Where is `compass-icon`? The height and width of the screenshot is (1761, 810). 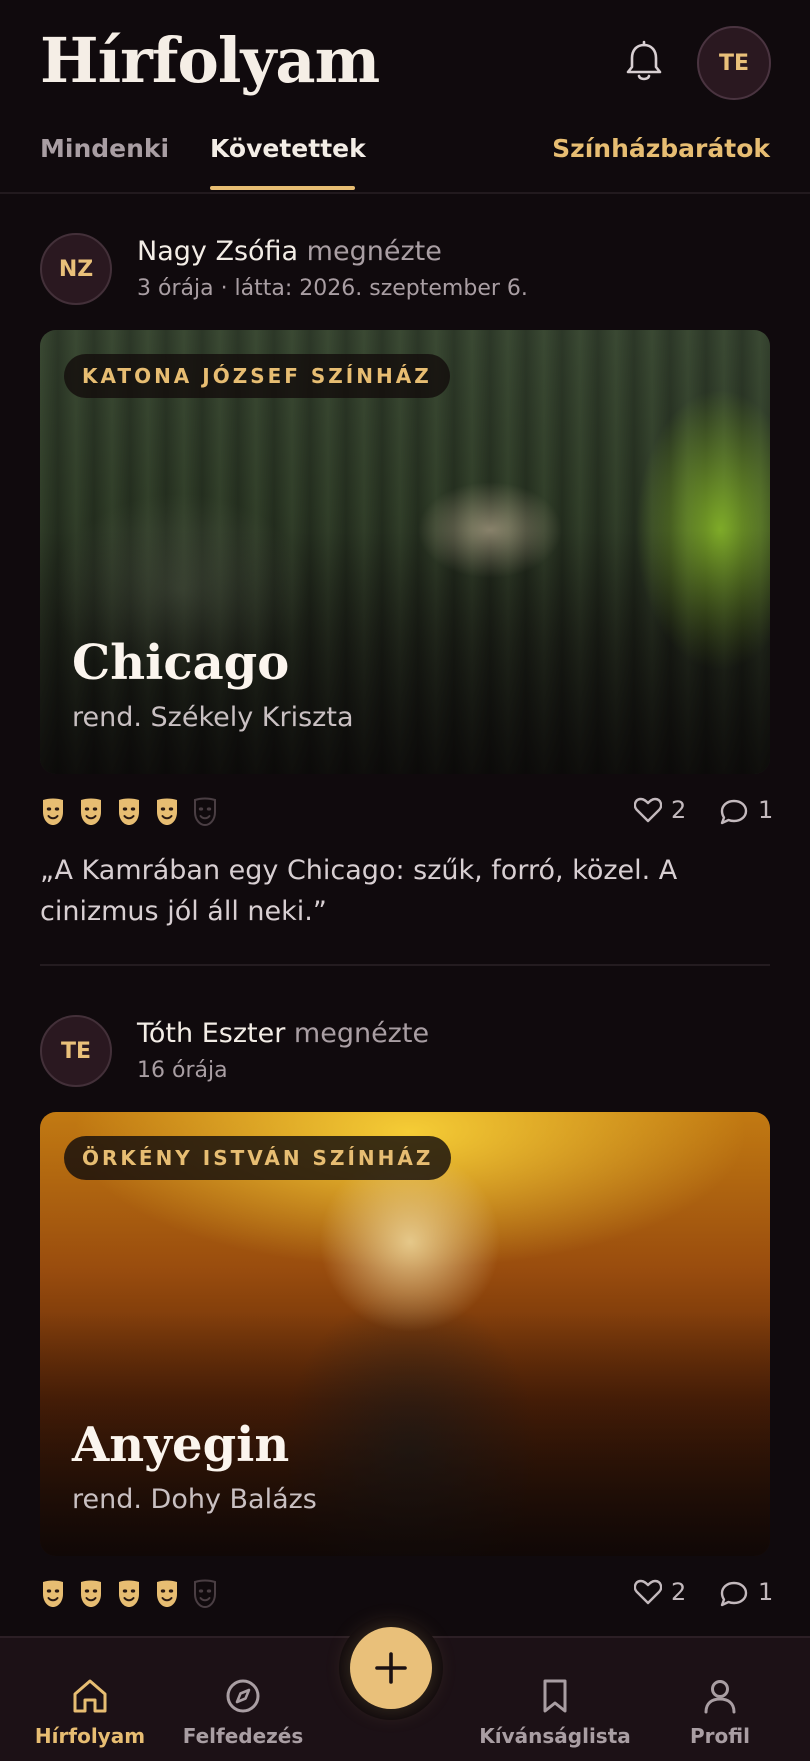 compass-icon is located at coordinates (243, 1696).